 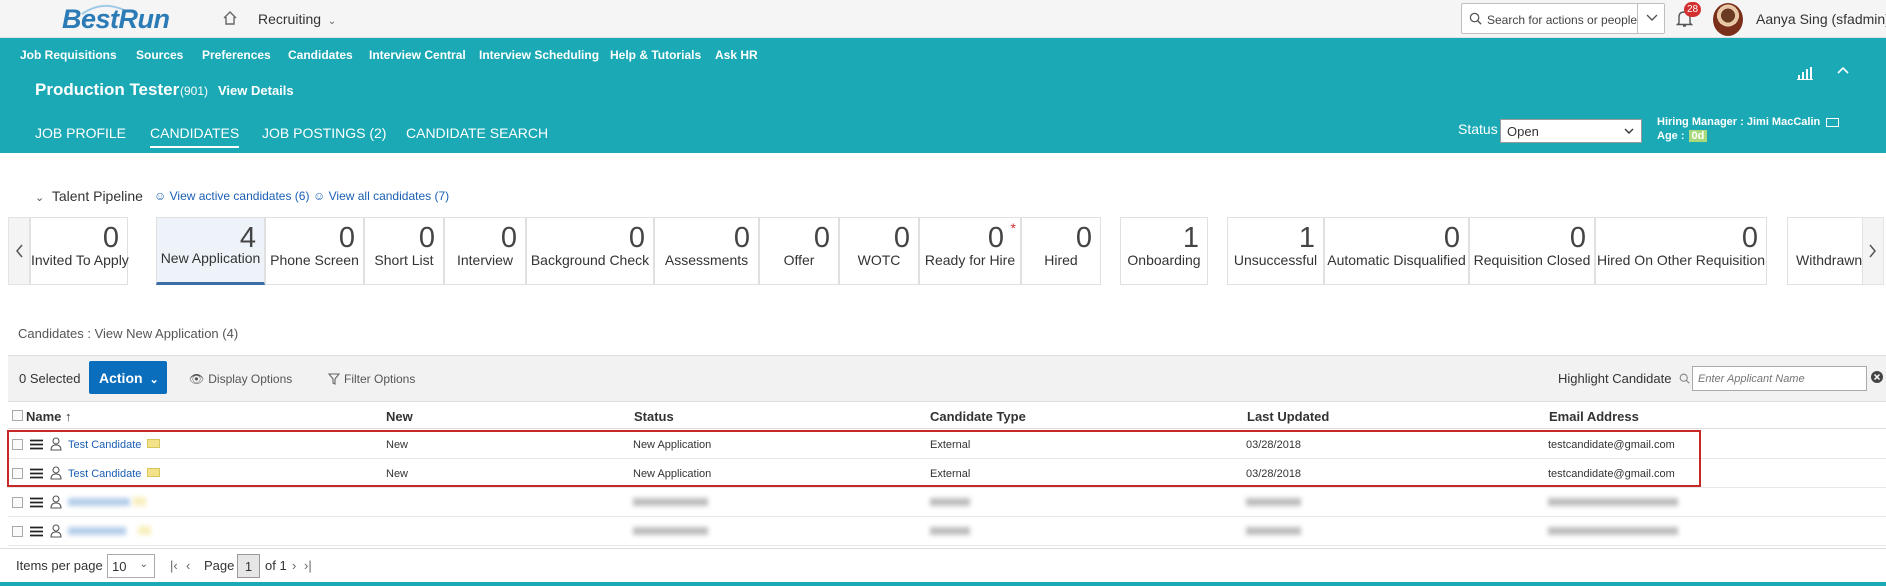 What do you see at coordinates (879, 251) in the screenshot?
I see `stage-wotc: 0 WOTC` at bounding box center [879, 251].